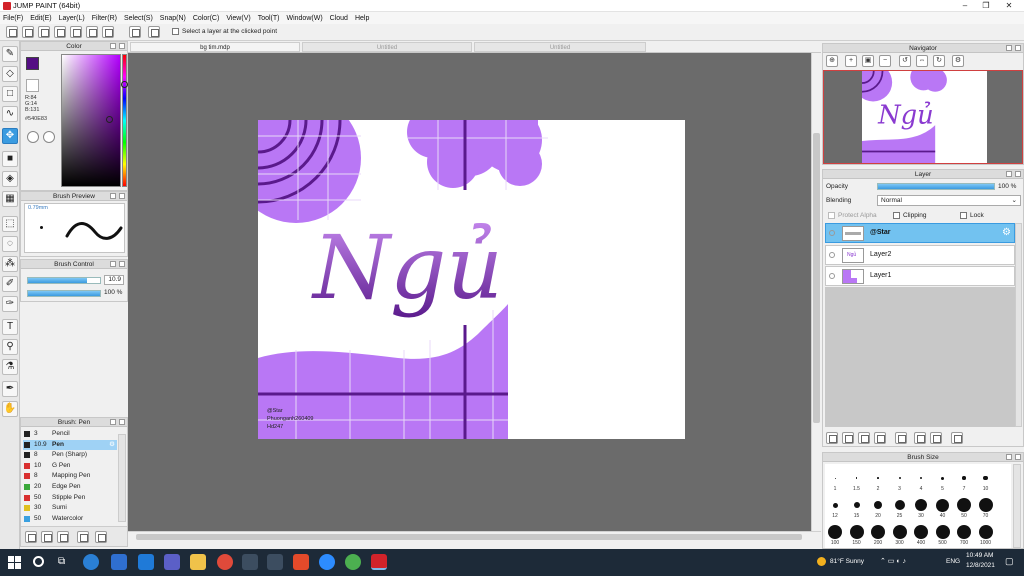  What do you see at coordinates (10, 264) in the screenshot?
I see `wand-tool-icon: ⁂` at bounding box center [10, 264].